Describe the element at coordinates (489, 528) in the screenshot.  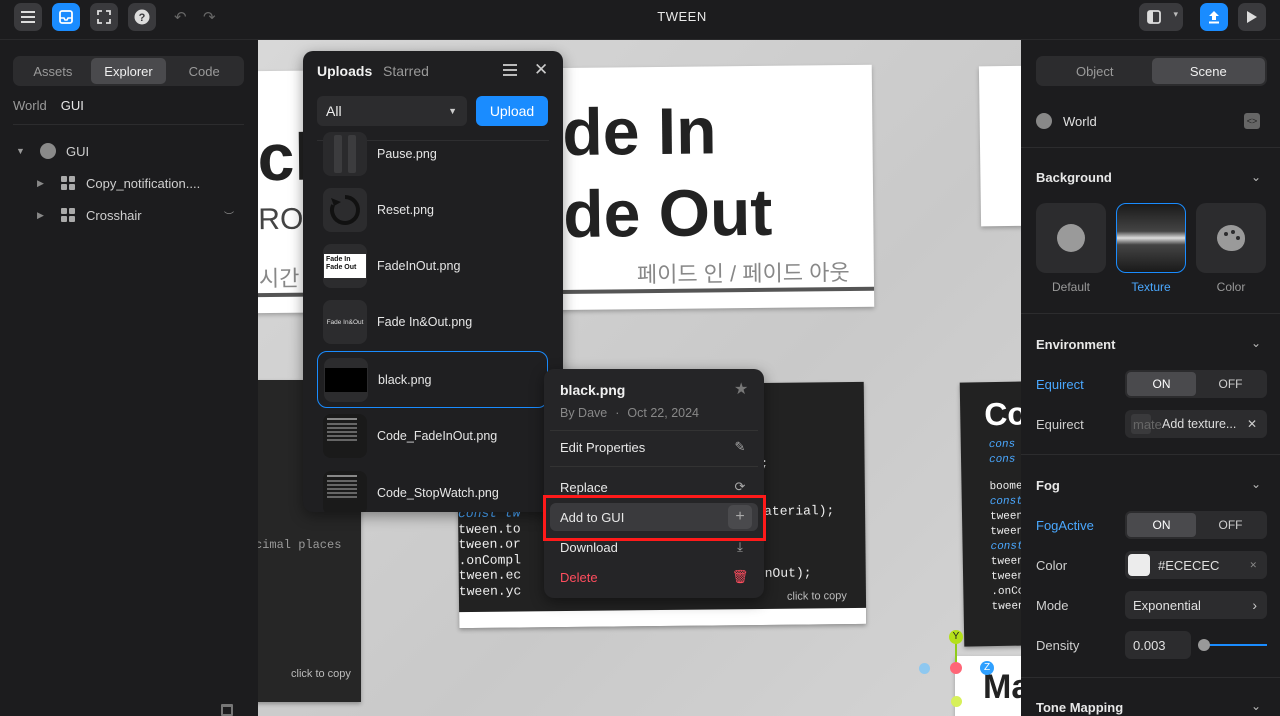
I see `code-line: tween.to` at that location.